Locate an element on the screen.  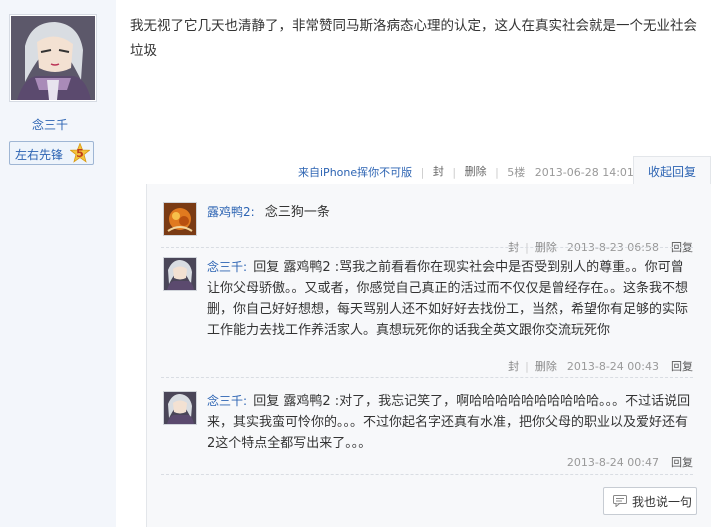
orange-avatar-icon is located at coordinates (180, 219).